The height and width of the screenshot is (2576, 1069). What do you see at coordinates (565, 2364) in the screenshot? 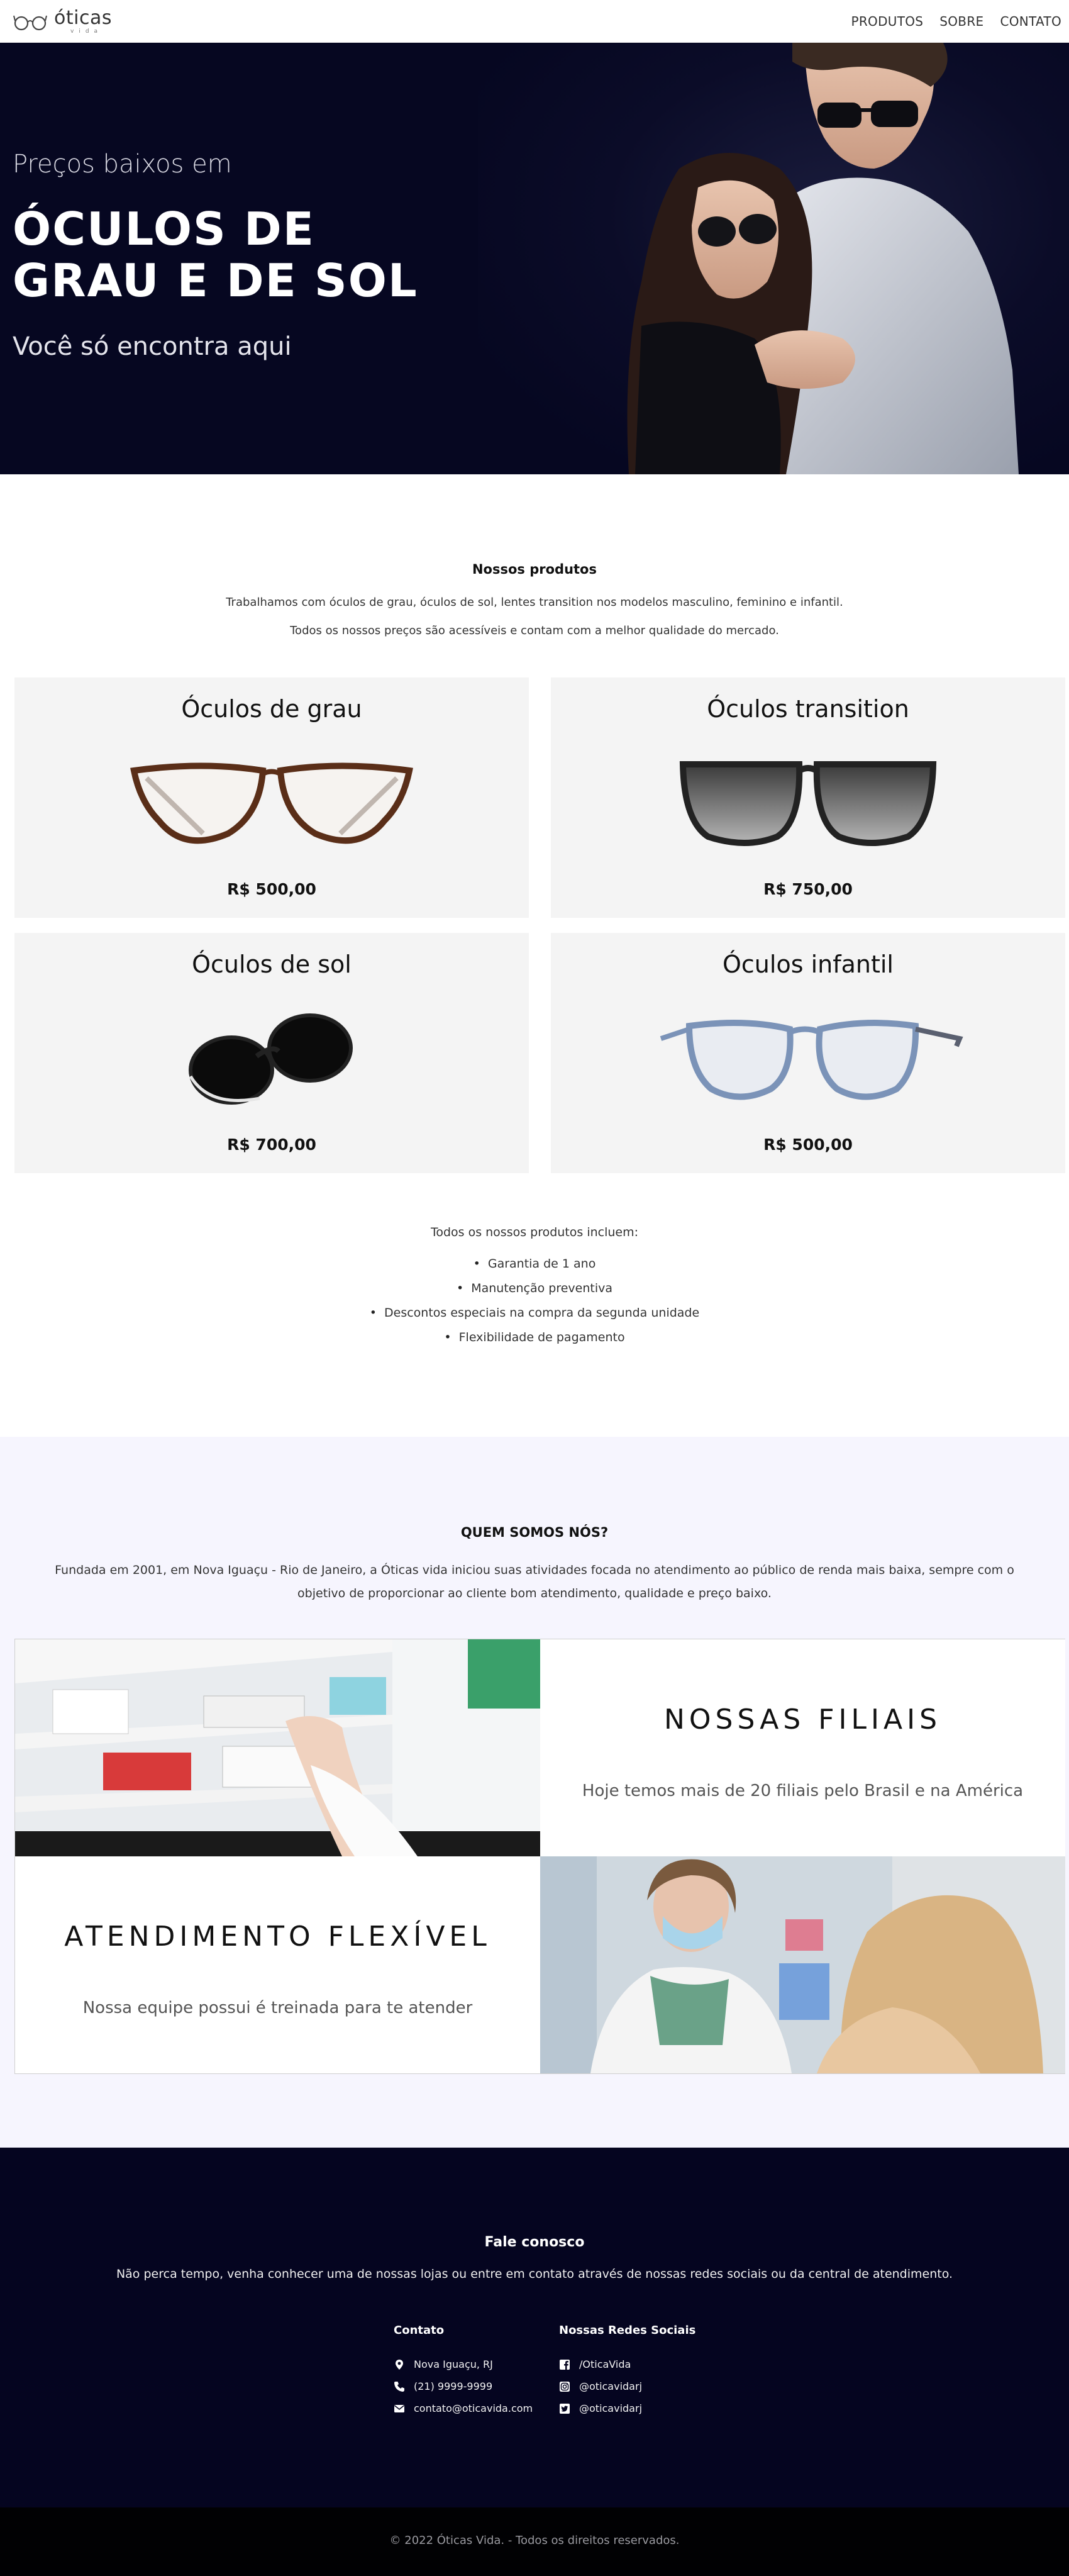
I see `facebook-icon` at bounding box center [565, 2364].